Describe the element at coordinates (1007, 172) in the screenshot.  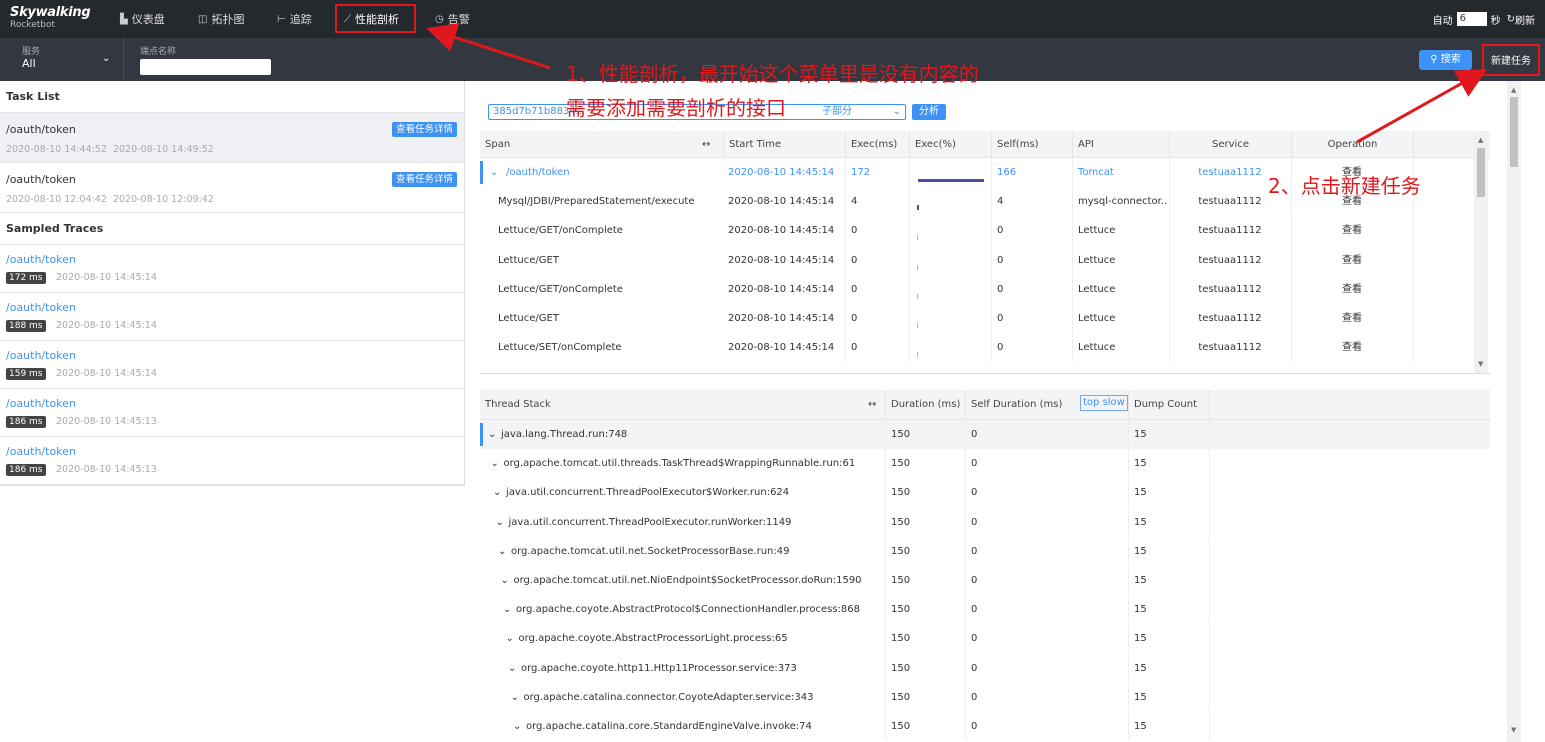
I see `span-self: 166` at that location.